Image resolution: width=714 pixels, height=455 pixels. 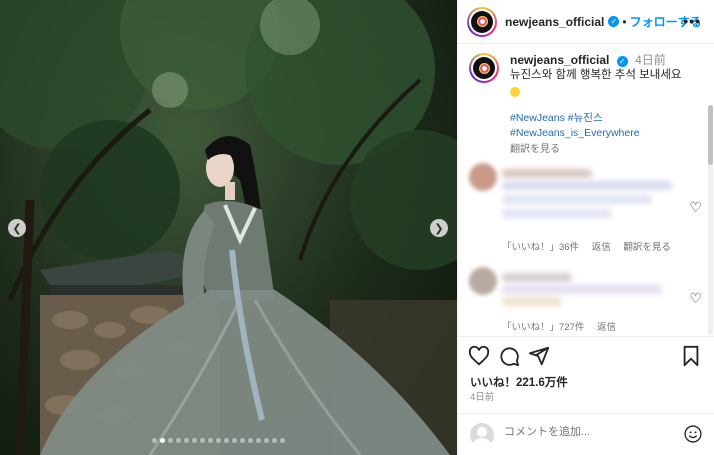 I want to click on comment-item: ♡ 「いいね！」727件 返信, so click(x=589, y=301).